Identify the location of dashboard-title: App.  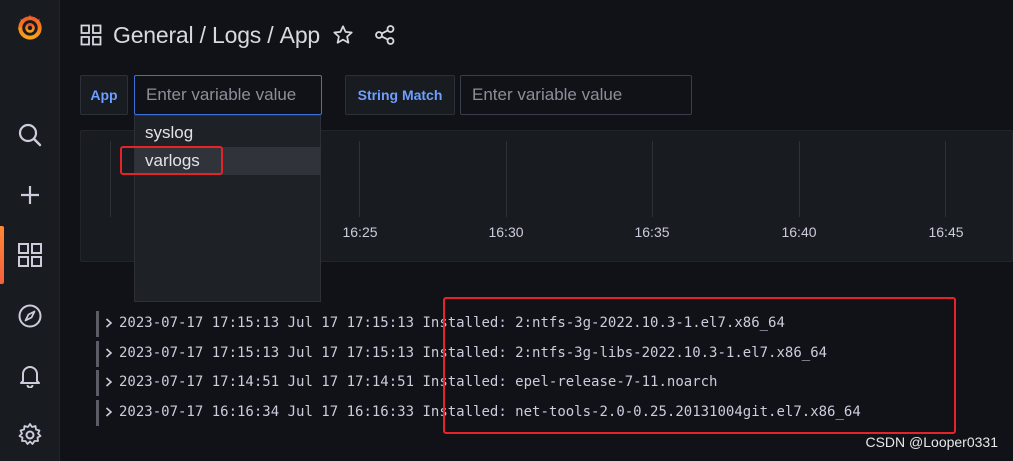
(300, 35).